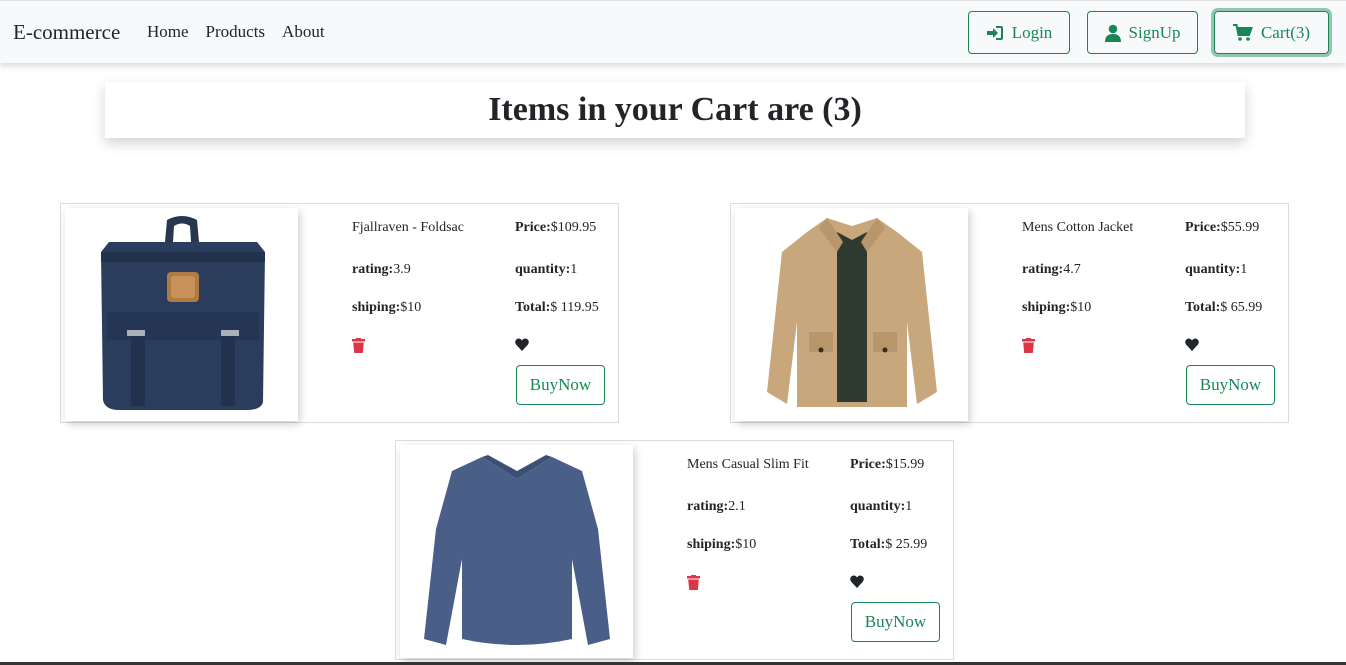 The image size is (1346, 665). What do you see at coordinates (1051, 269) in the screenshot?
I see `product-rating: rating:4.7` at bounding box center [1051, 269].